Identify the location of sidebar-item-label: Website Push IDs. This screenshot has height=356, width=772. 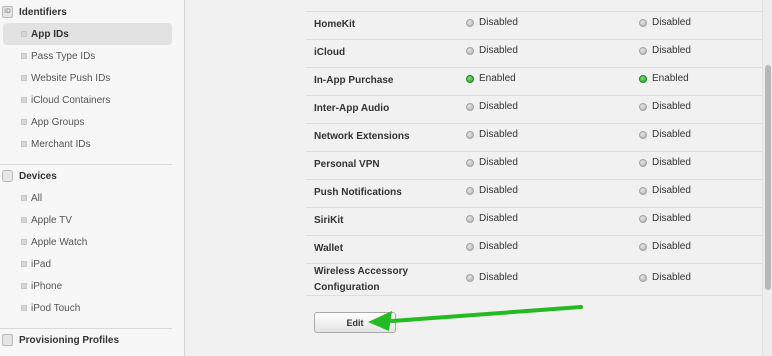
(71, 78).